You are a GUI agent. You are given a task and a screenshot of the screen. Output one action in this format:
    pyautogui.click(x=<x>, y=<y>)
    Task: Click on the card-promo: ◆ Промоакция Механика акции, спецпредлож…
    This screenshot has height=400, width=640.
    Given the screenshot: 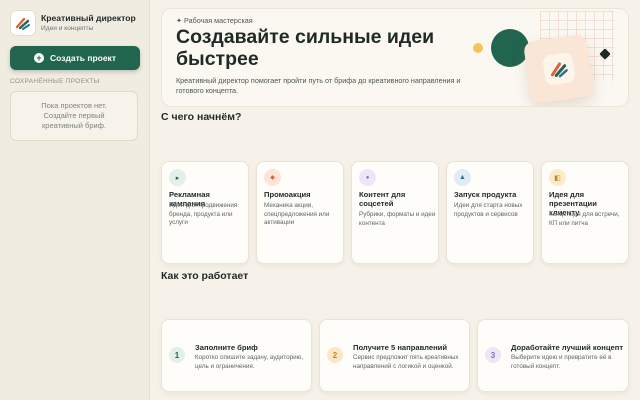 What is the action you would take?
    pyautogui.click(x=300, y=212)
    